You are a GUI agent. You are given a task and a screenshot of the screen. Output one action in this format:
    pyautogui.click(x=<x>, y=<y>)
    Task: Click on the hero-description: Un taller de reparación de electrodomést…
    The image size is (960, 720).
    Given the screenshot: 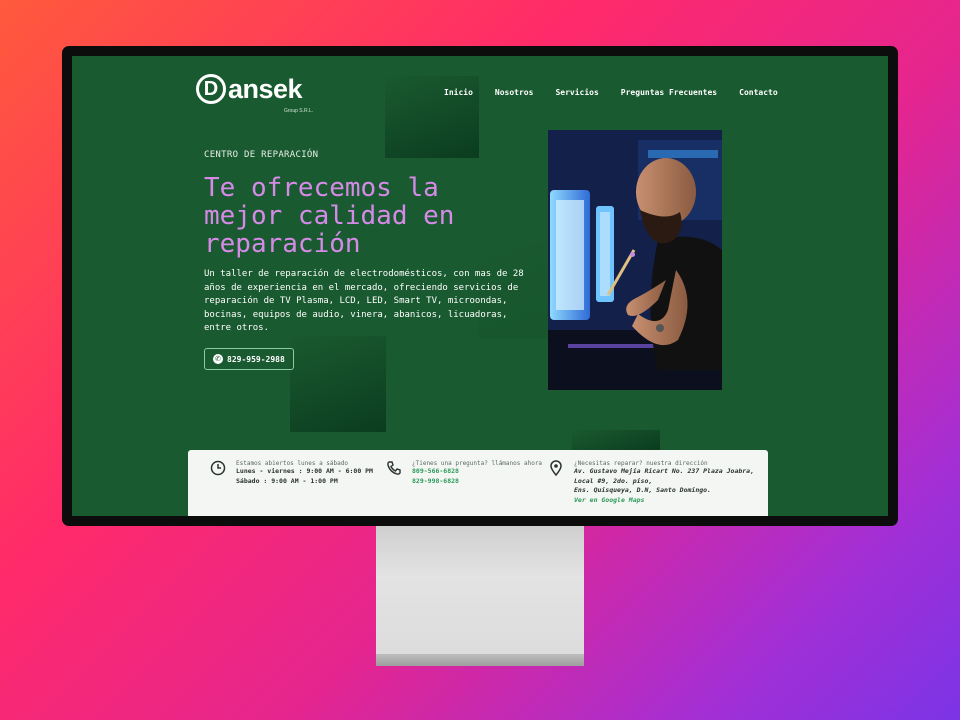 What is the action you would take?
    pyautogui.click(x=364, y=301)
    